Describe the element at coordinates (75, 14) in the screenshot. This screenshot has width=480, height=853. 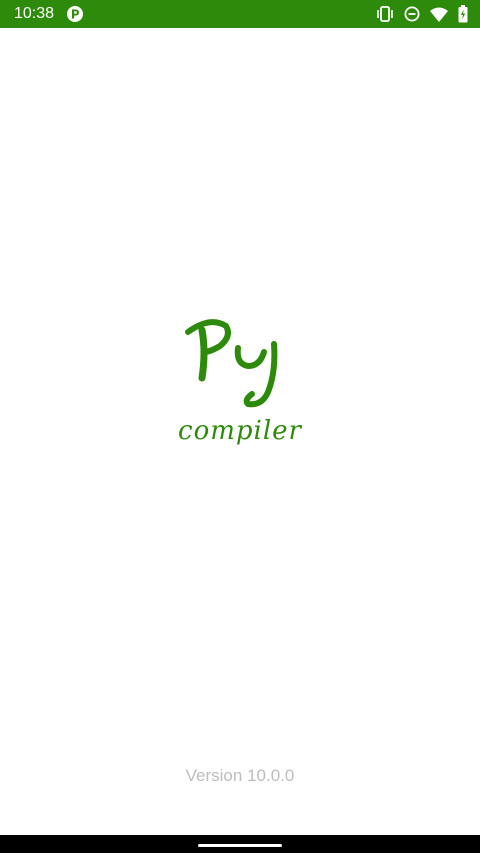
I see `app-notification-icon` at that location.